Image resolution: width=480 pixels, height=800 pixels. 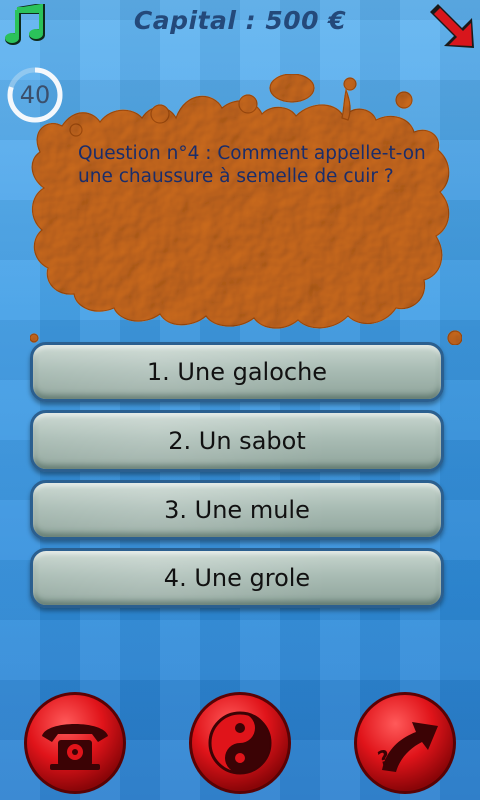 I want to click on fifty-fifty-joker-button, so click(x=240, y=743).